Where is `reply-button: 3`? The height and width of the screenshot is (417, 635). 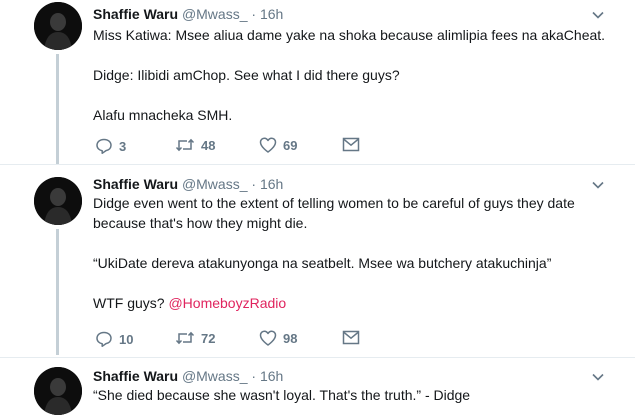 reply-button: 3 is located at coordinates (110, 146).